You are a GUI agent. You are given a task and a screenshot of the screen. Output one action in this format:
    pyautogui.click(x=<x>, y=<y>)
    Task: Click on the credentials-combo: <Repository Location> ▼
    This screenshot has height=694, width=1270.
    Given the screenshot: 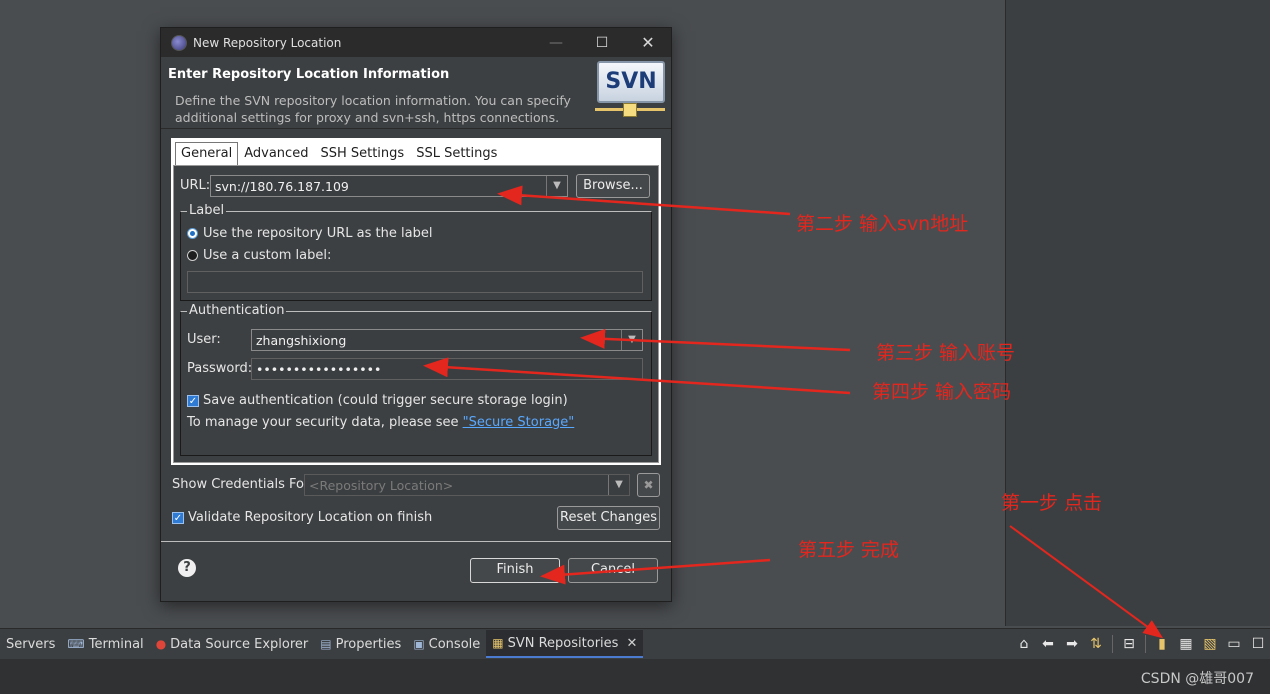 What is the action you would take?
    pyautogui.click(x=467, y=485)
    